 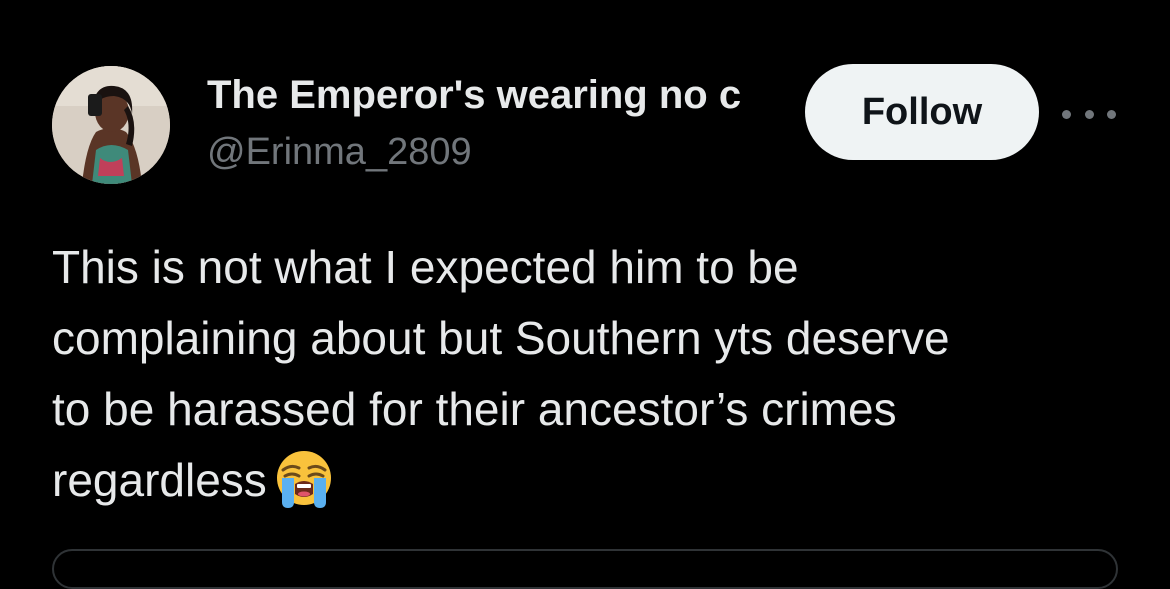 I want to click on more-horizontal-icon, so click(x=1089, y=114).